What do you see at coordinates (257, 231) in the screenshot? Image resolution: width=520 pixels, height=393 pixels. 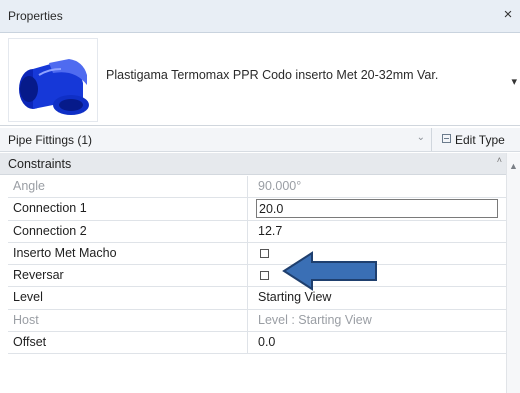 I see `property-row-connection-2: Connection 2 12.7` at bounding box center [257, 231].